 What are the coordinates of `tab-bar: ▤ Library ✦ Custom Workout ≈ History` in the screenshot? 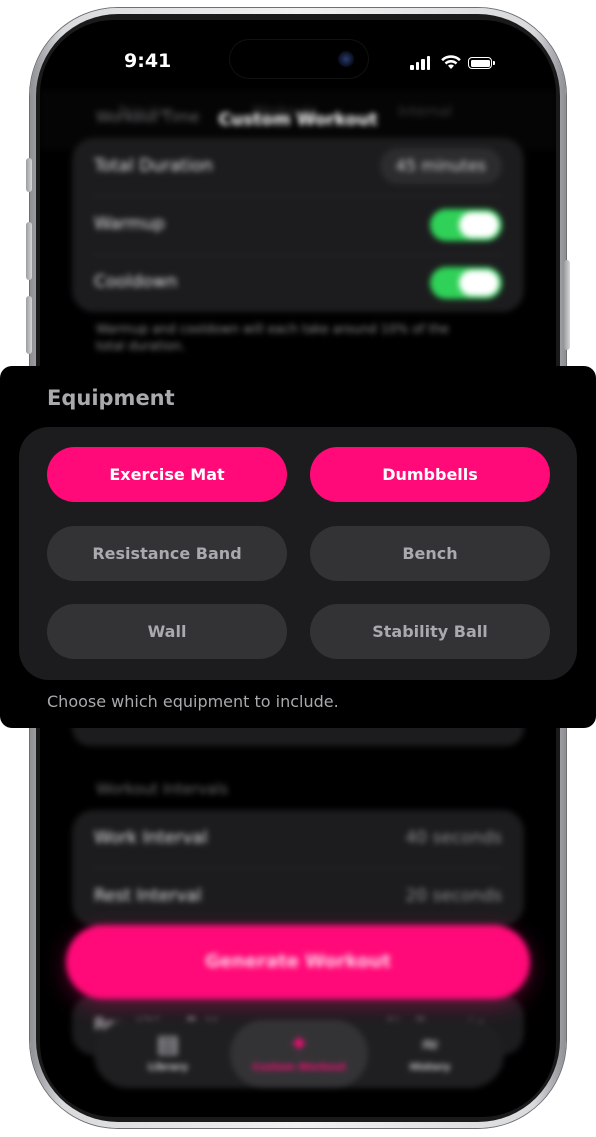 It's located at (299, 1054).